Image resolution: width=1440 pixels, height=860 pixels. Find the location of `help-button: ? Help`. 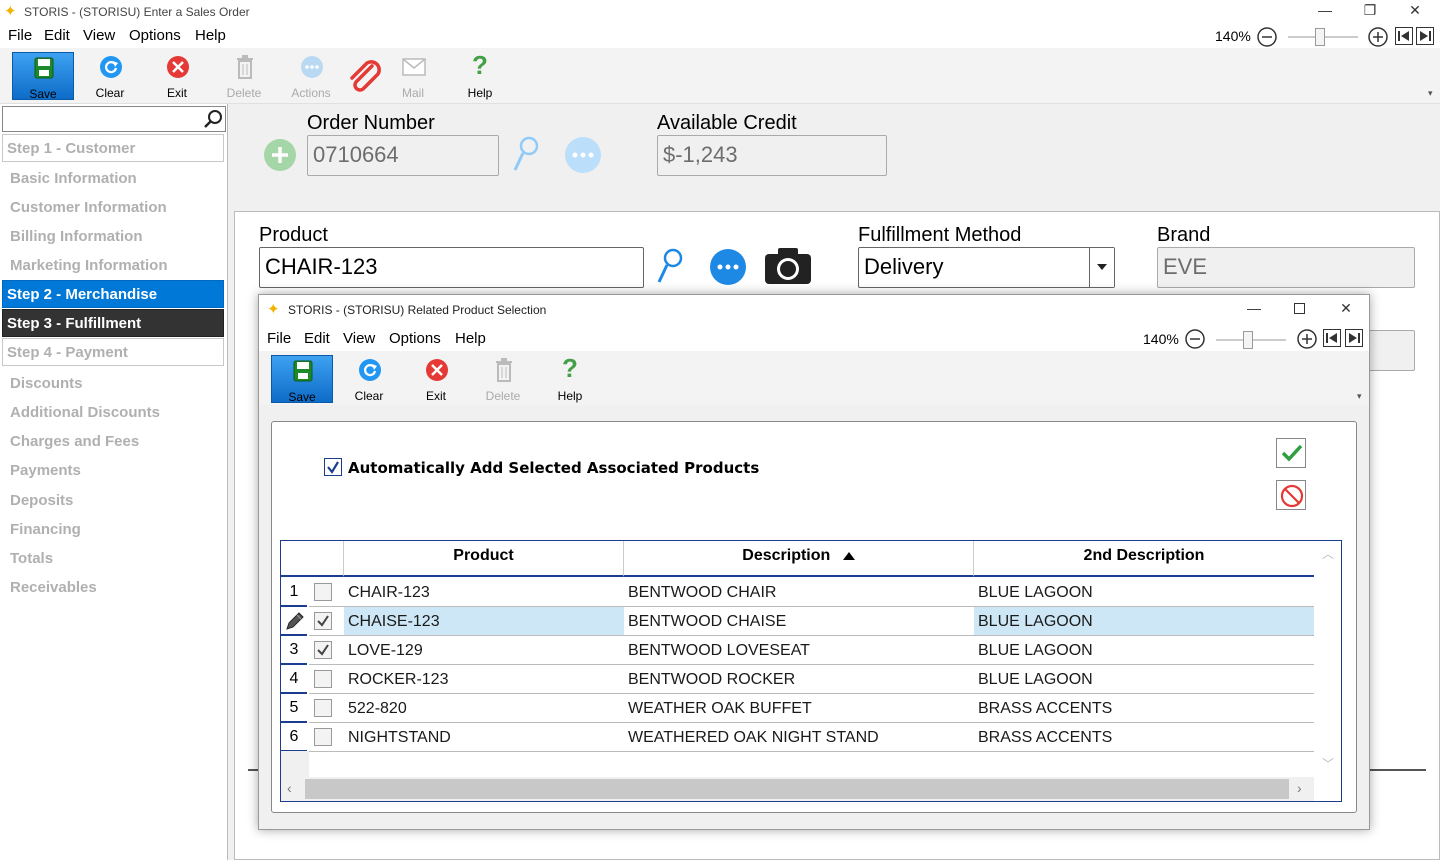

help-button: ? Help is located at coordinates (480, 75).